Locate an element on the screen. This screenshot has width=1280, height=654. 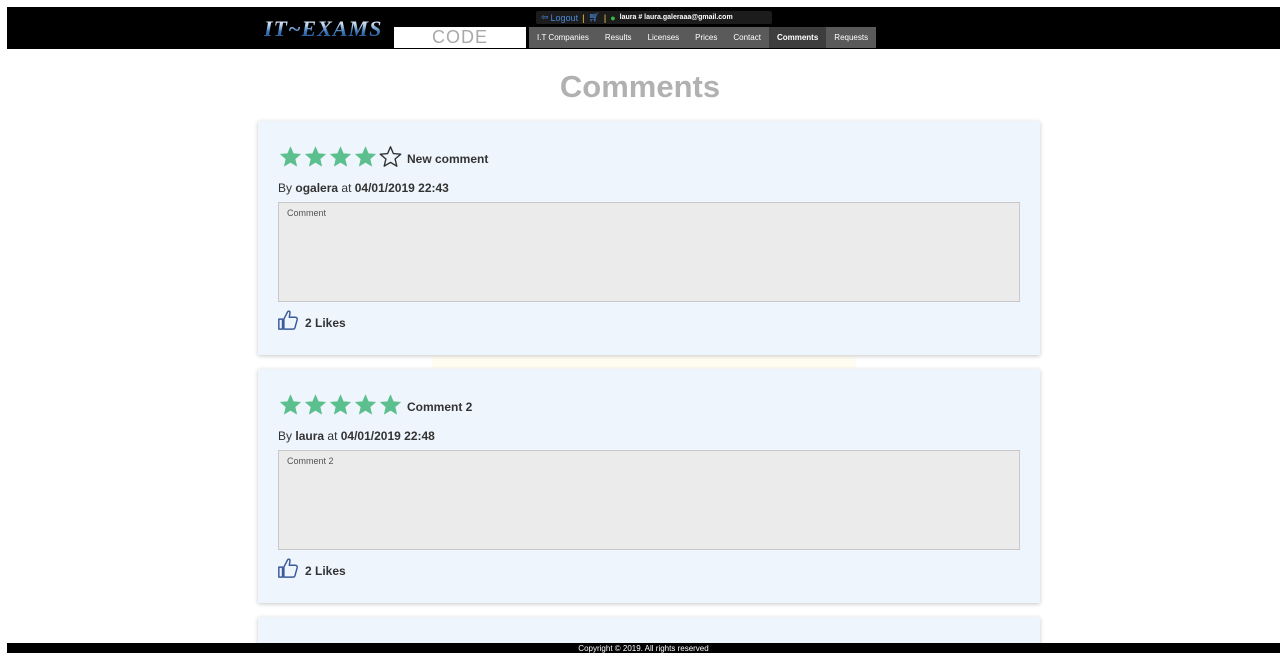
comment-body: Comment 2 is located at coordinates (649, 500).